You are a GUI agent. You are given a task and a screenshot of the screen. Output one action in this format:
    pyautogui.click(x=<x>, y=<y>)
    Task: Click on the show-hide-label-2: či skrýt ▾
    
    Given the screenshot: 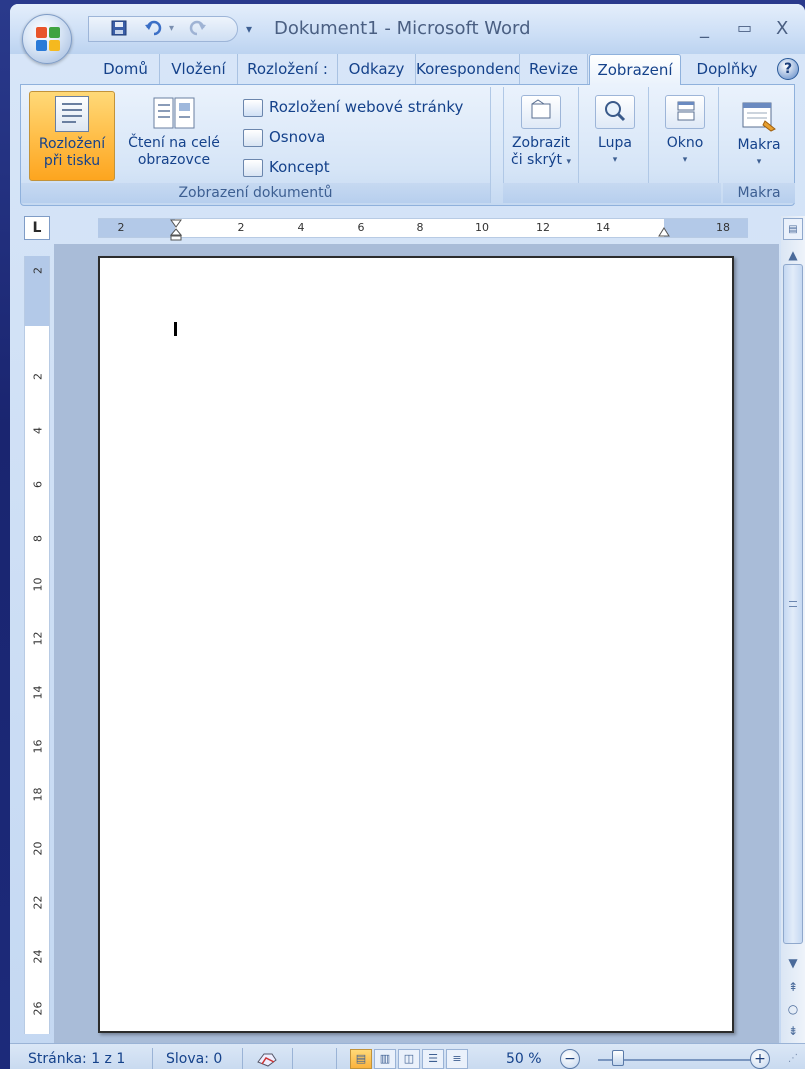 What is the action you would take?
    pyautogui.click(x=541, y=160)
    